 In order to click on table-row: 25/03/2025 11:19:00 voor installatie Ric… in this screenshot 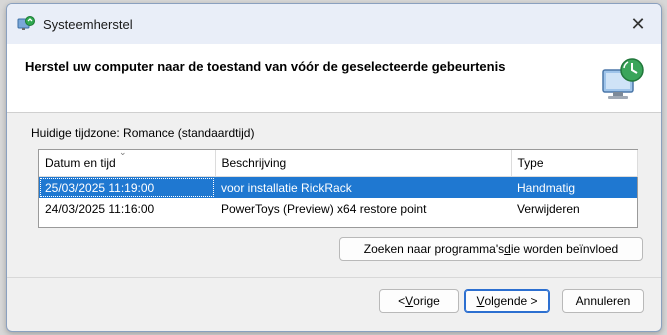, I will do `click(338, 187)`.